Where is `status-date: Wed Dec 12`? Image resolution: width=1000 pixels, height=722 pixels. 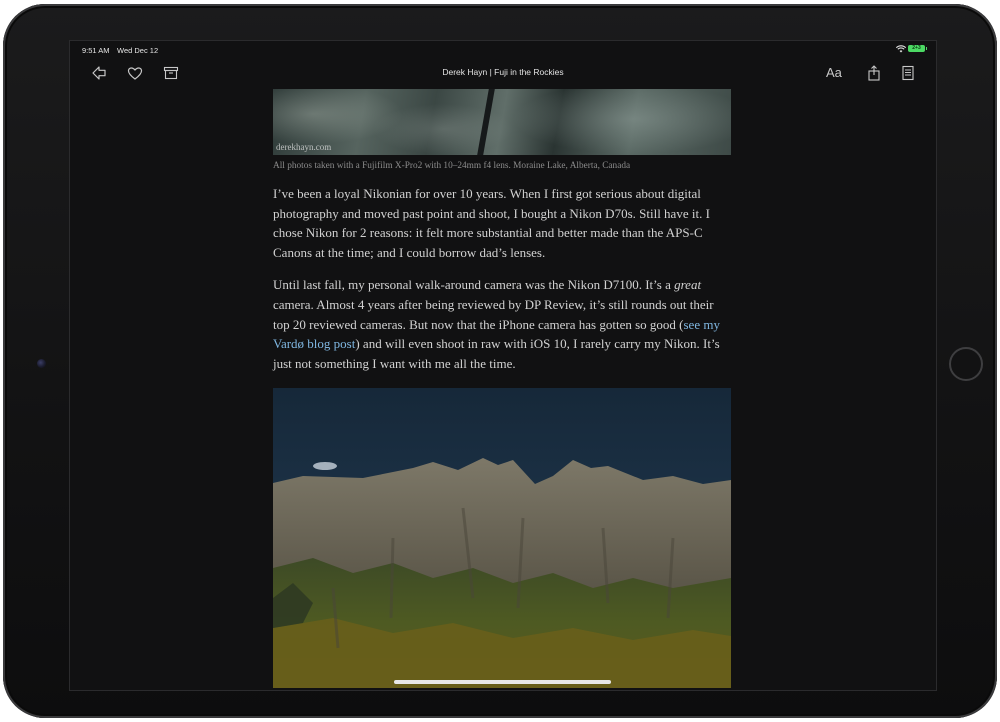 status-date: Wed Dec 12 is located at coordinates (138, 50).